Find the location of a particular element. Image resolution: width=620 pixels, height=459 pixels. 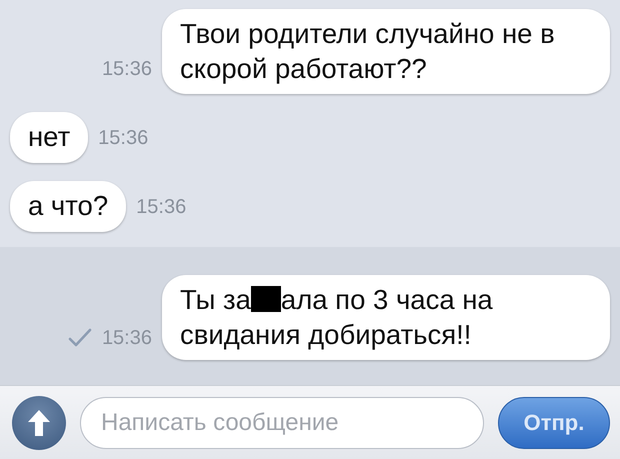

message-text: Ты за is located at coordinates (215, 300).